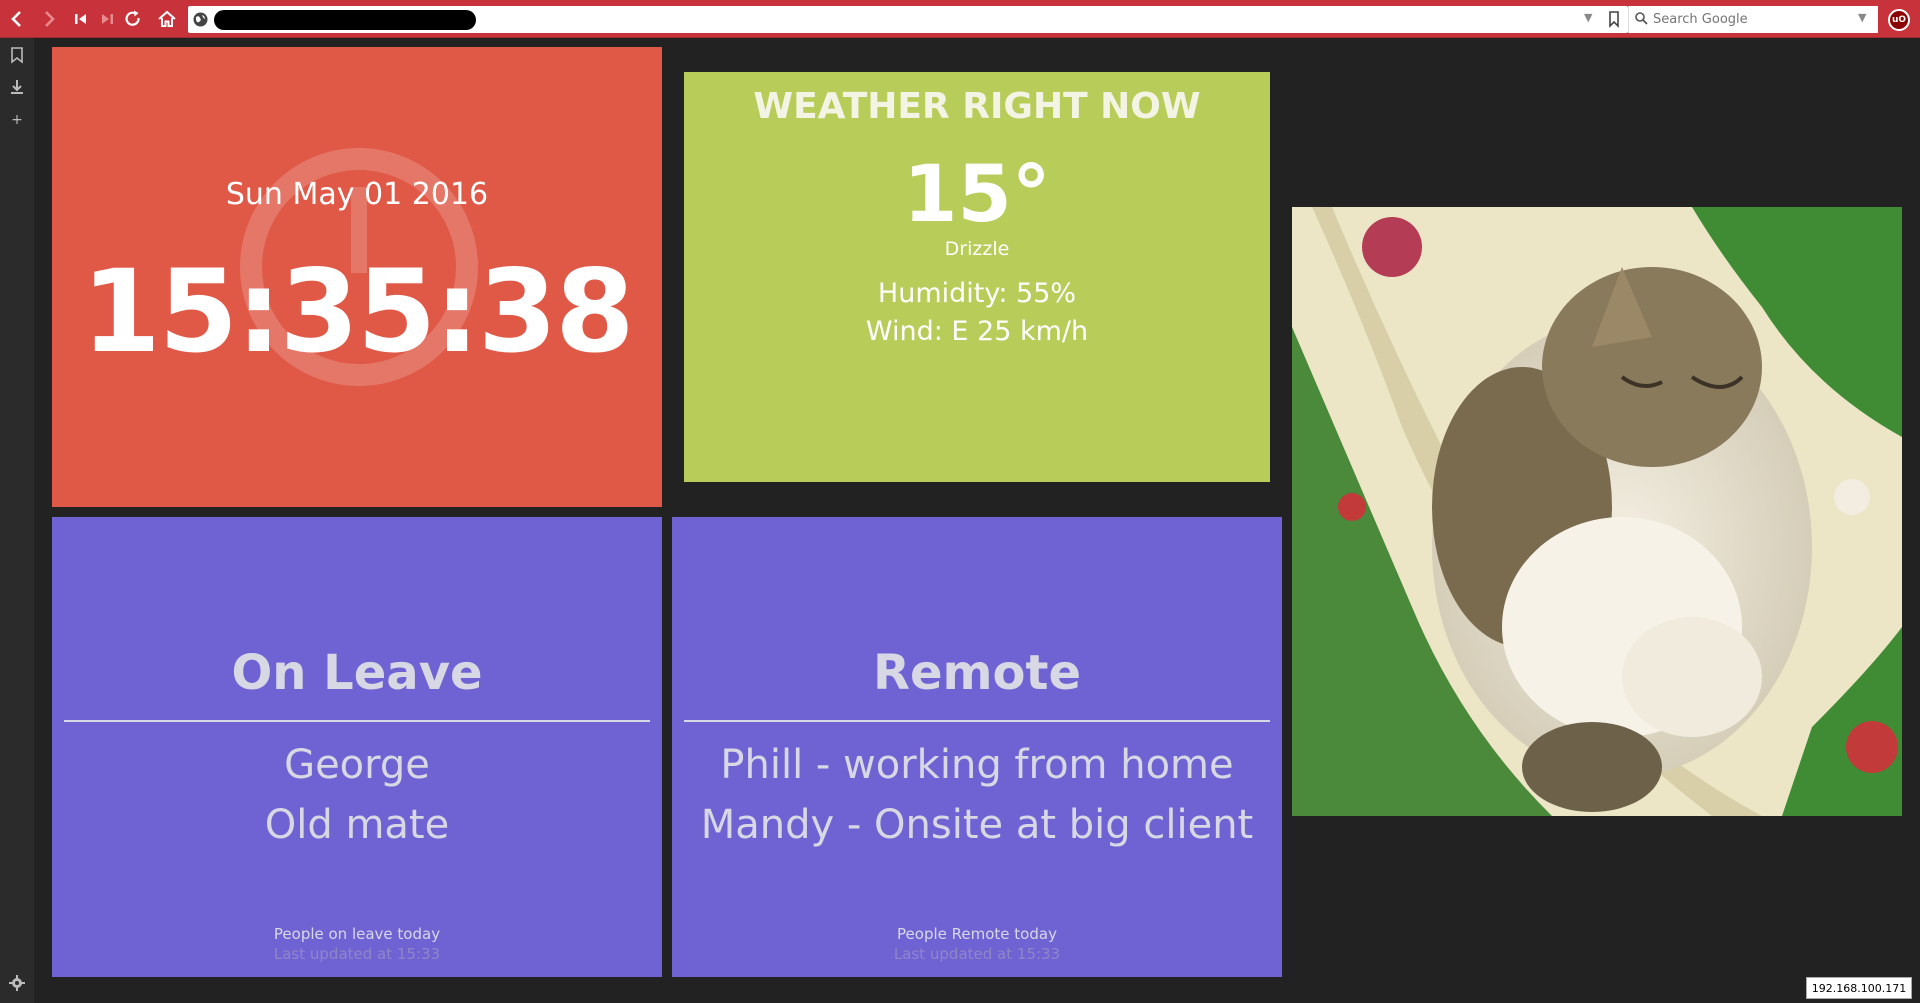 This screenshot has height=1003, width=1920. Describe the element at coordinates (977, 331) in the screenshot. I see `weather-wind: Wind: E 25 km/h` at that location.